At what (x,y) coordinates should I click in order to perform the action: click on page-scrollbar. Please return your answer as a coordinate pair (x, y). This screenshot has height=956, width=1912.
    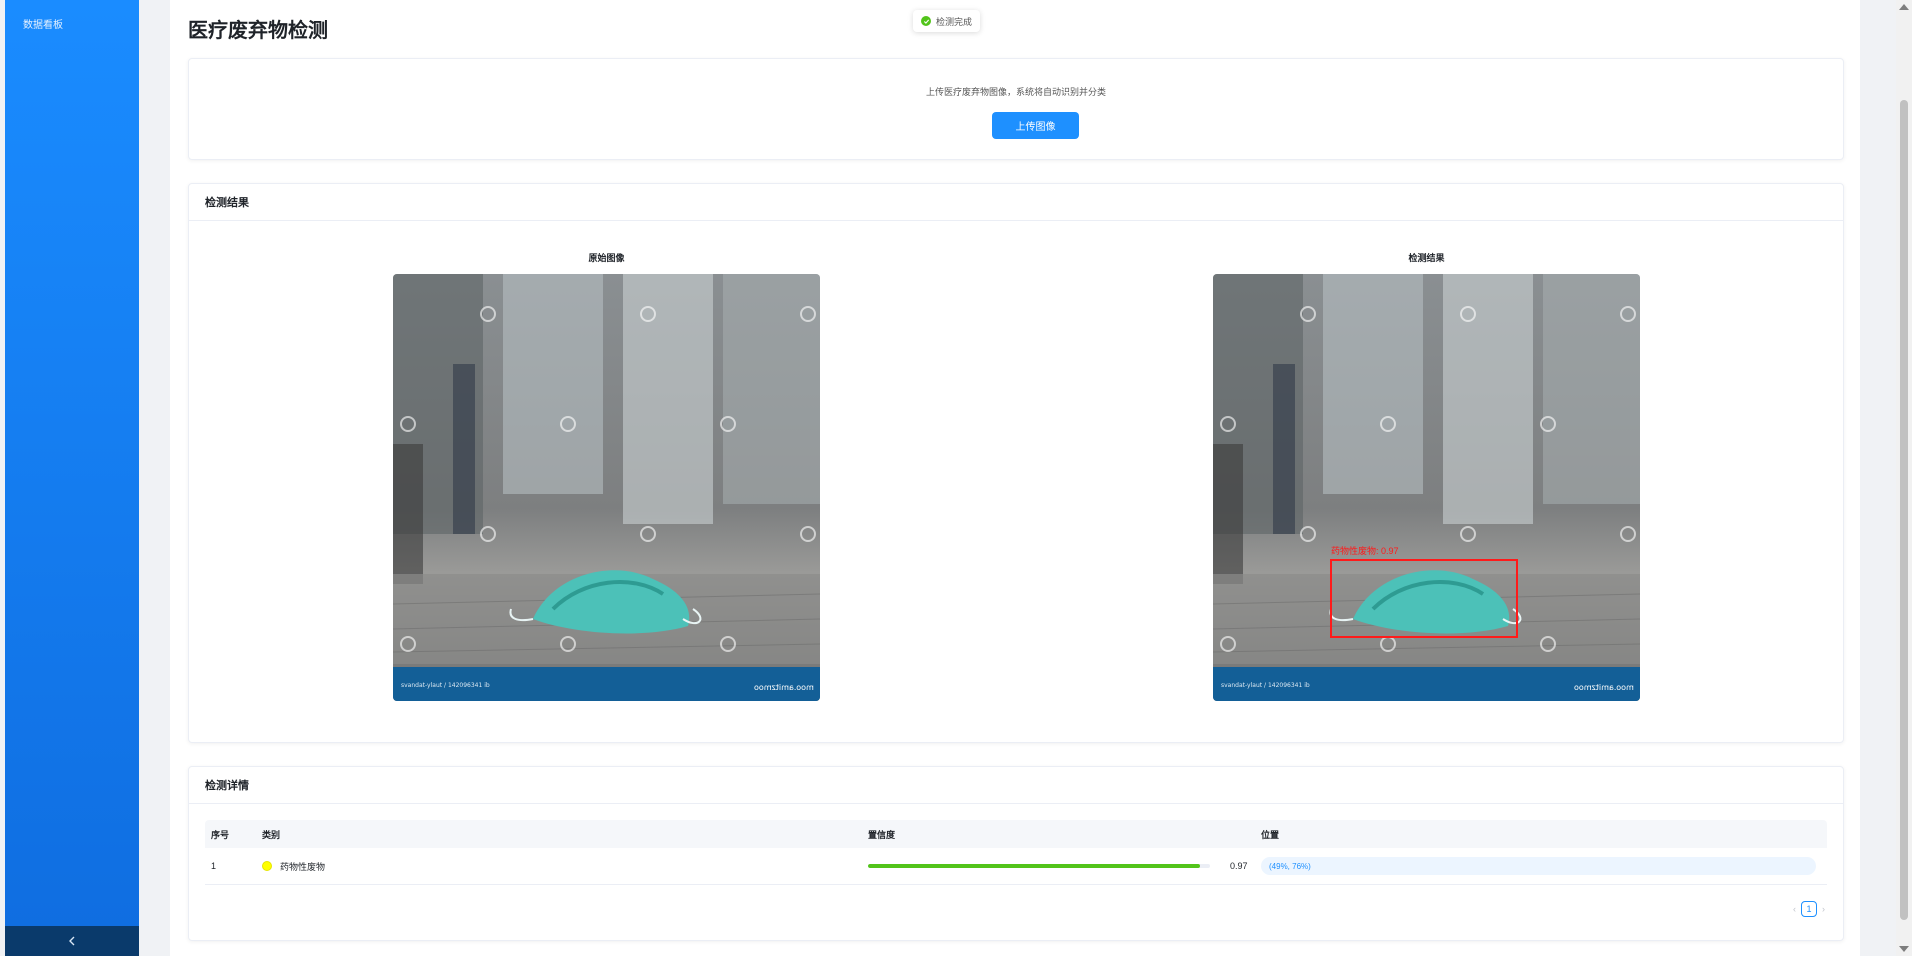
    Looking at the image, I should click on (1904, 478).